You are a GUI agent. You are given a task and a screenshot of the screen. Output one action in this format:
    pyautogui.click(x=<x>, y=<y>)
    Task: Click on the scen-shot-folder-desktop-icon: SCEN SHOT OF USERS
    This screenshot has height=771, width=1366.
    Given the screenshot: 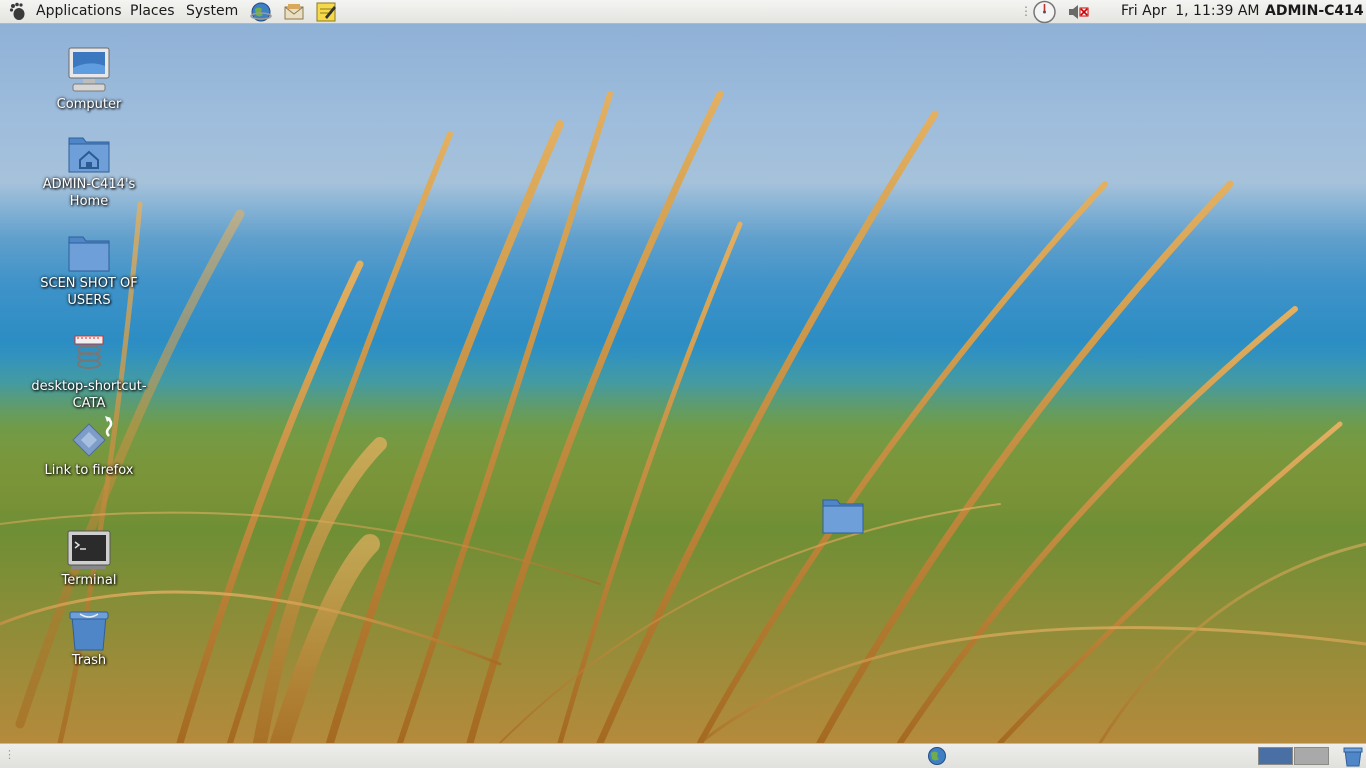 What is the action you would take?
    pyautogui.click(x=89, y=270)
    